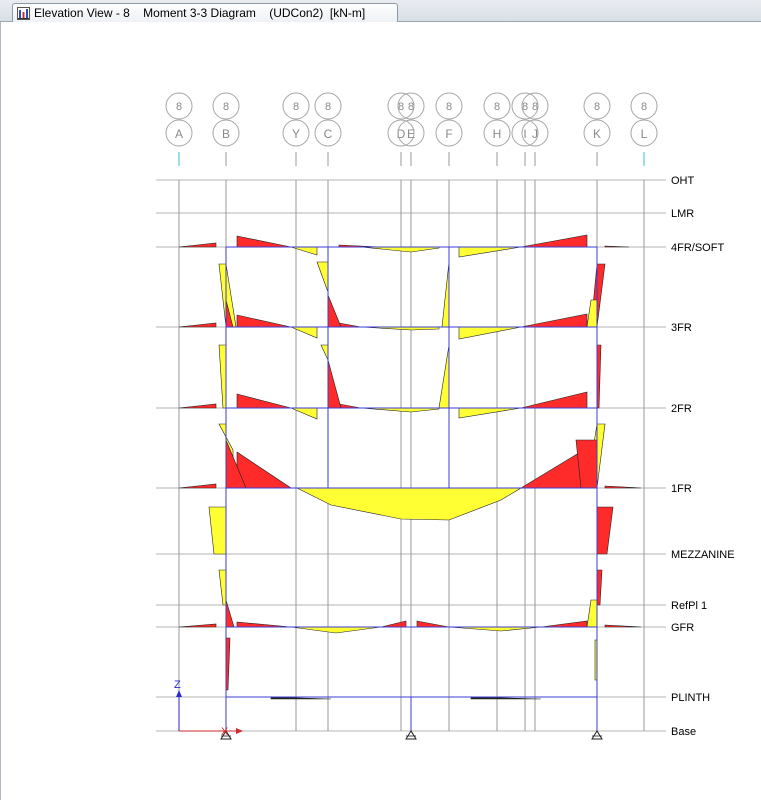 This screenshot has height=805, width=761. I want to click on story-label: 4FR/SOFT, so click(697, 248).